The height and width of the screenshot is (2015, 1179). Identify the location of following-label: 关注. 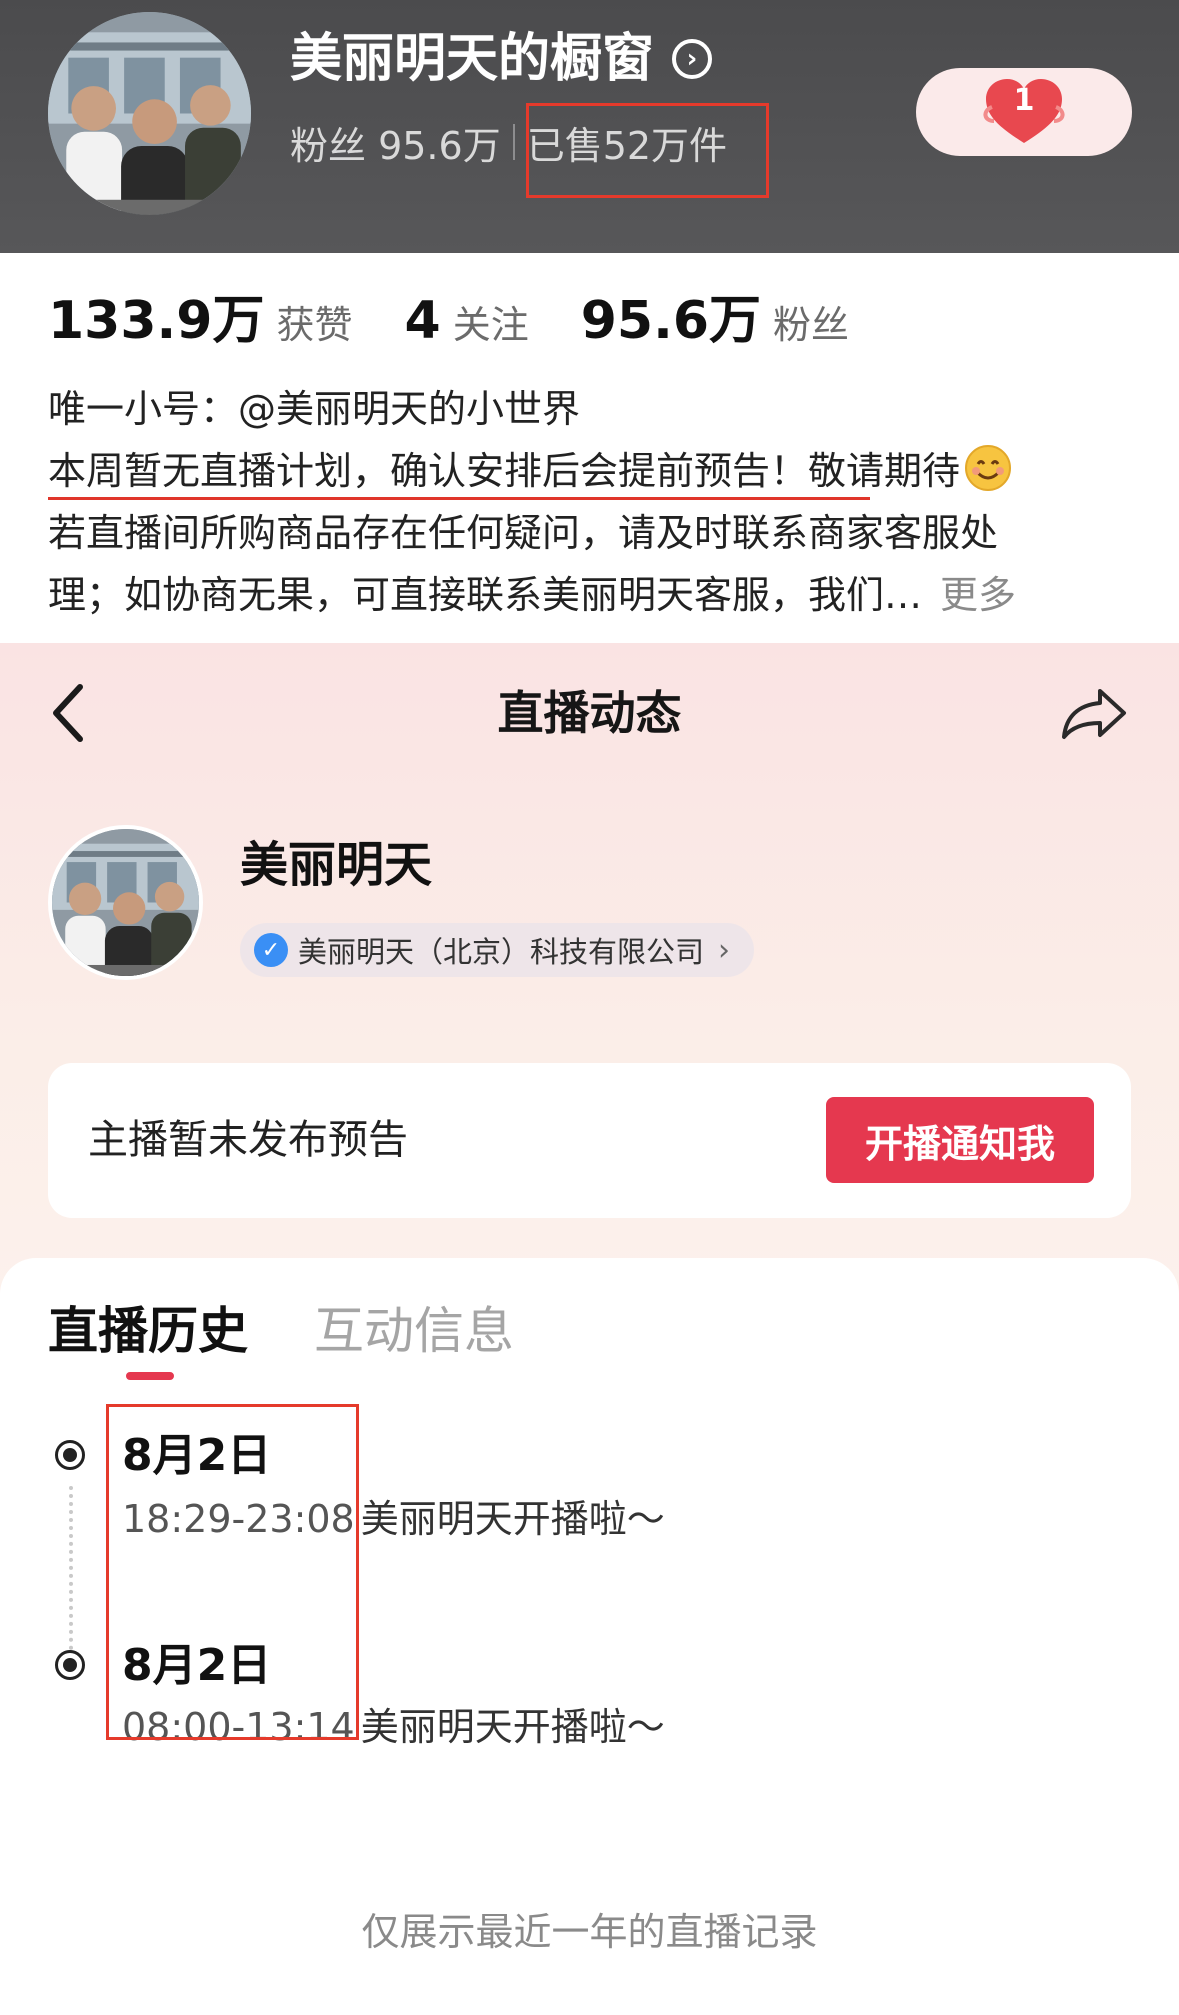
(491, 321).